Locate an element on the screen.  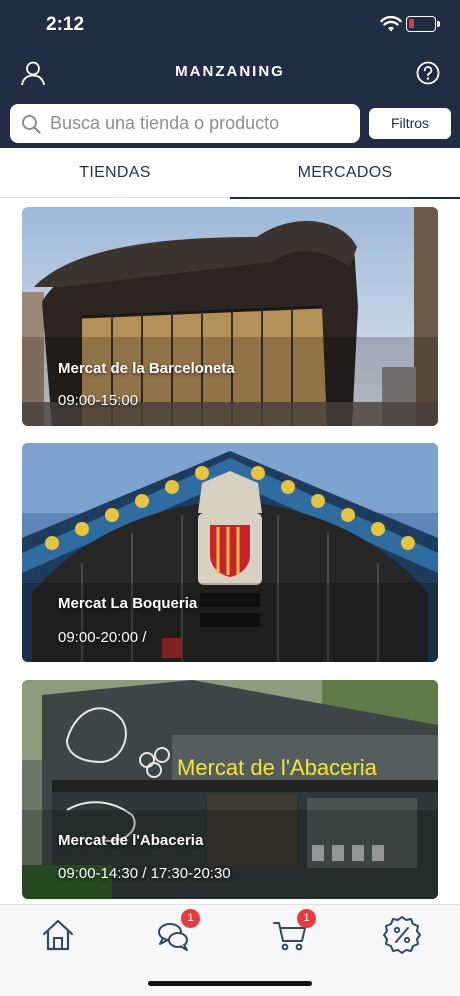
help-icon is located at coordinates (428, 73).